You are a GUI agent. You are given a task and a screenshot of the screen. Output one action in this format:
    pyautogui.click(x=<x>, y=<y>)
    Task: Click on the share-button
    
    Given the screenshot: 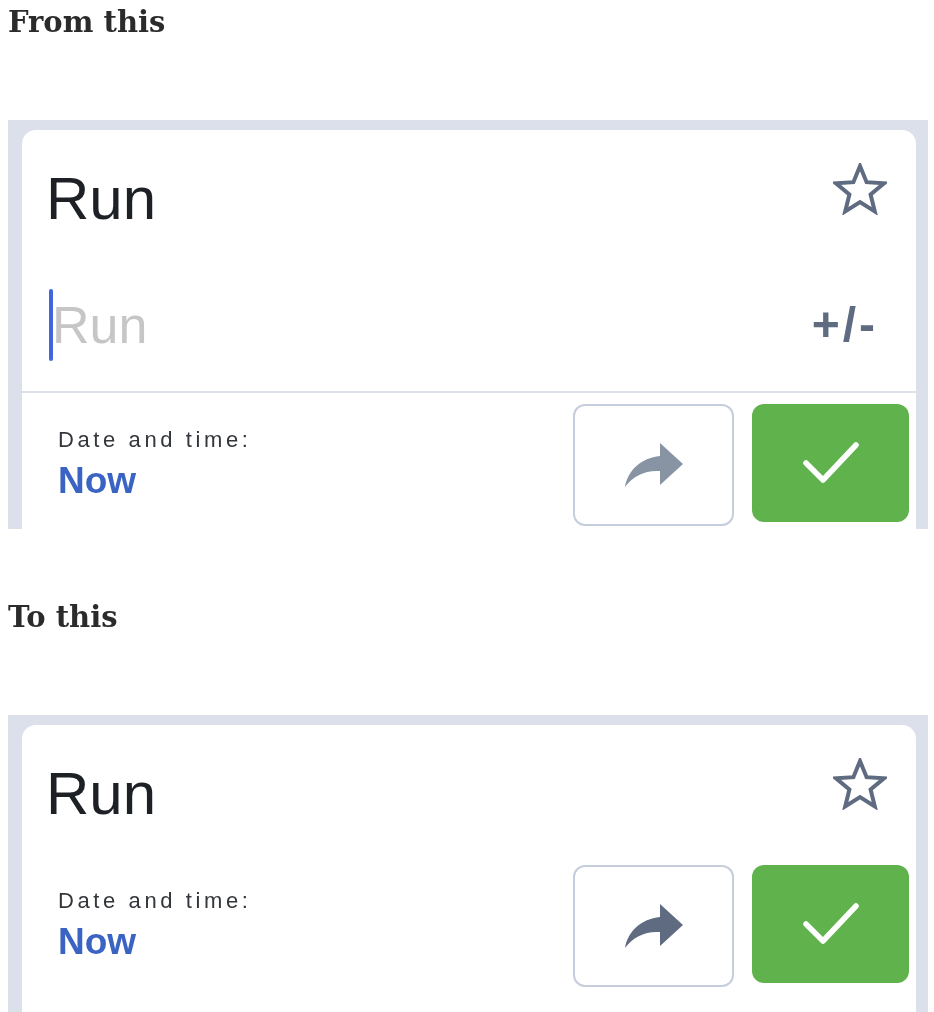 What is the action you would take?
    pyautogui.click(x=653, y=926)
    